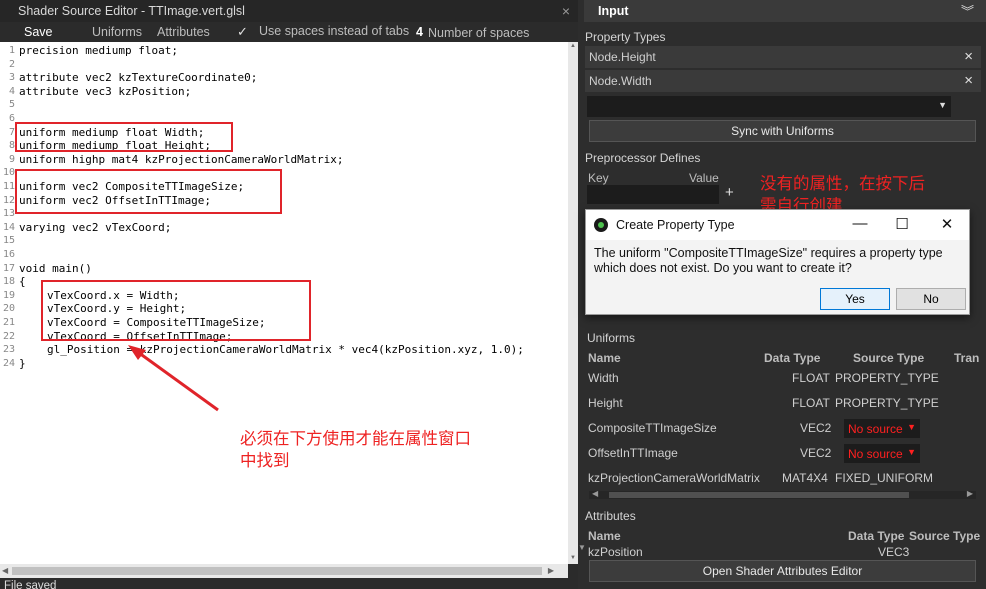  What do you see at coordinates (613, 11) in the screenshot?
I see `section-title: Input` at bounding box center [613, 11].